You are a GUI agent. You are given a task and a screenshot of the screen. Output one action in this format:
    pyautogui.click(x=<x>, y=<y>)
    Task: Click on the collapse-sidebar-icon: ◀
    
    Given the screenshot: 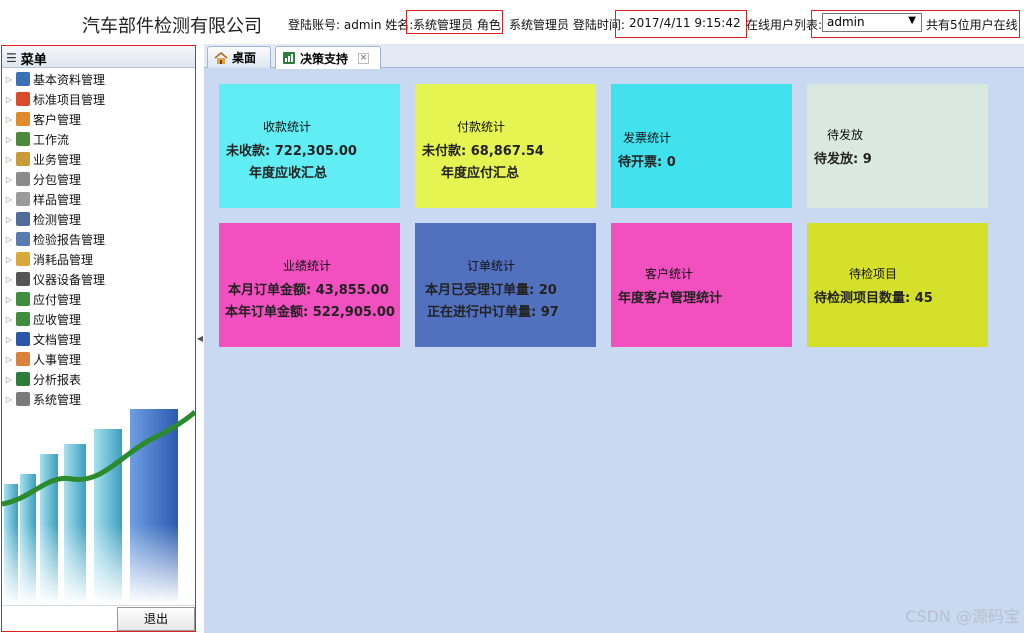 What is the action you would take?
    pyautogui.click(x=200, y=339)
    